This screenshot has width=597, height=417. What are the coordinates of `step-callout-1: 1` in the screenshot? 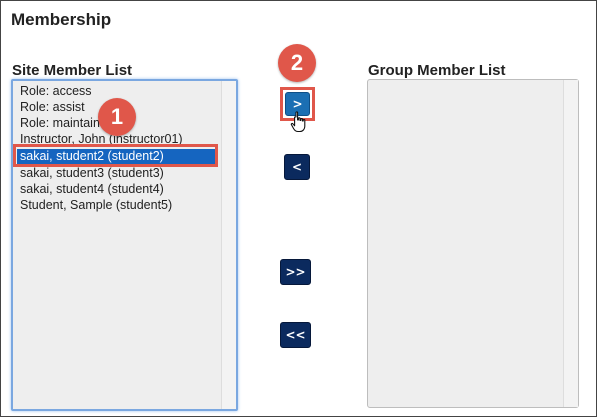 It's located at (117, 117).